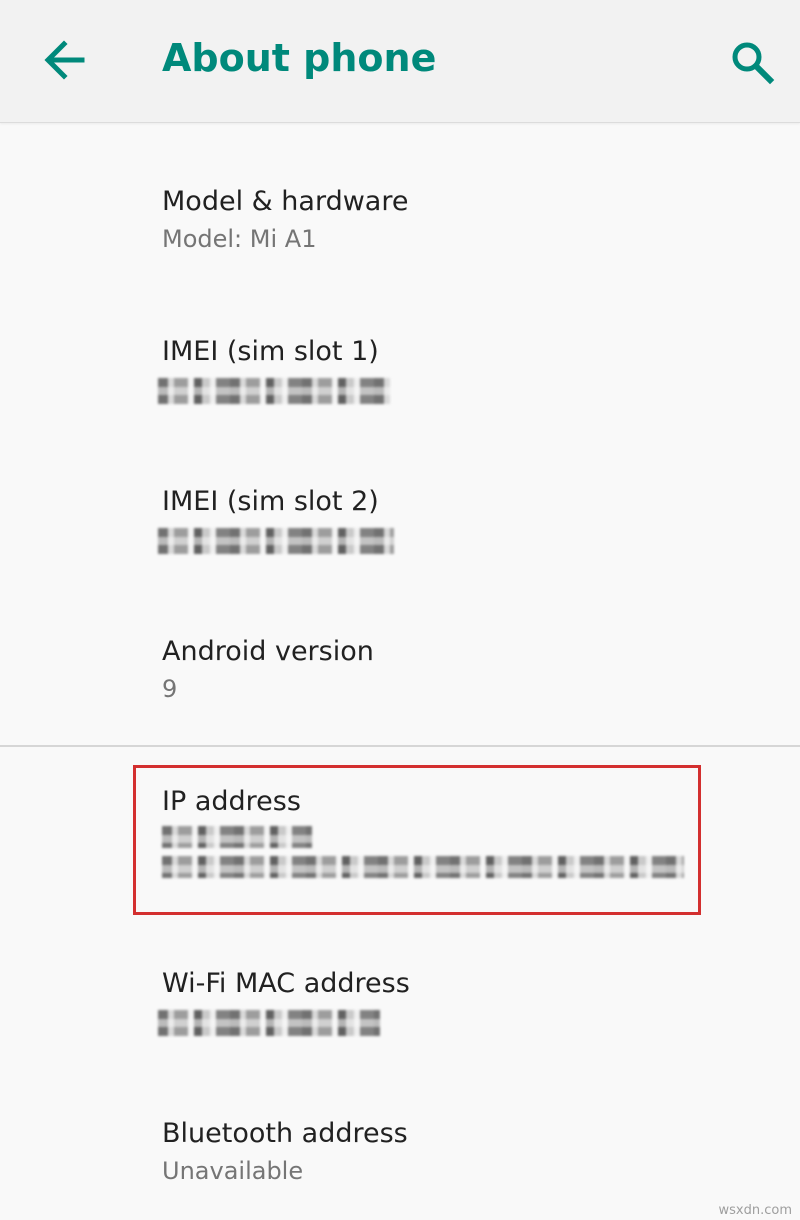 This screenshot has width=800, height=1220. Describe the element at coordinates (239, 239) in the screenshot. I see `item-subtitle: Model: Mi A1` at that location.